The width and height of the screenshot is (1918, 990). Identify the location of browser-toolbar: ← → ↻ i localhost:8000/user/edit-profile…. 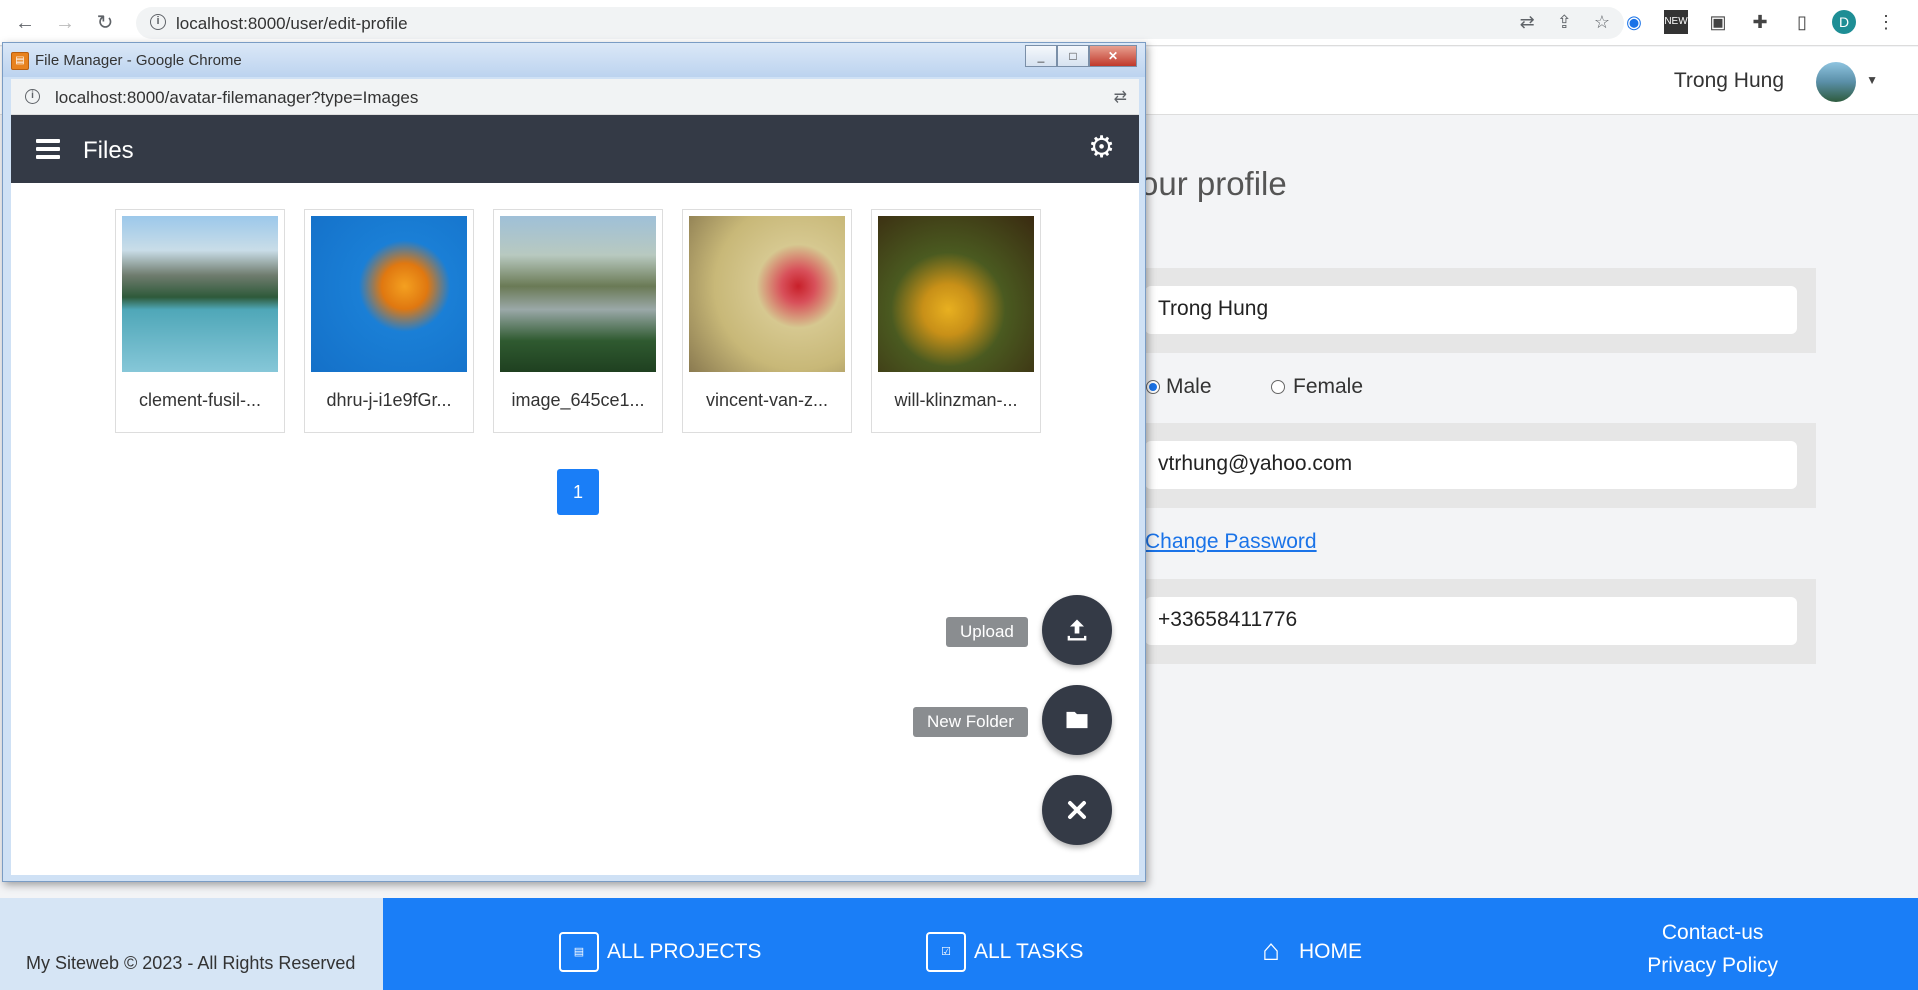
(959, 23).